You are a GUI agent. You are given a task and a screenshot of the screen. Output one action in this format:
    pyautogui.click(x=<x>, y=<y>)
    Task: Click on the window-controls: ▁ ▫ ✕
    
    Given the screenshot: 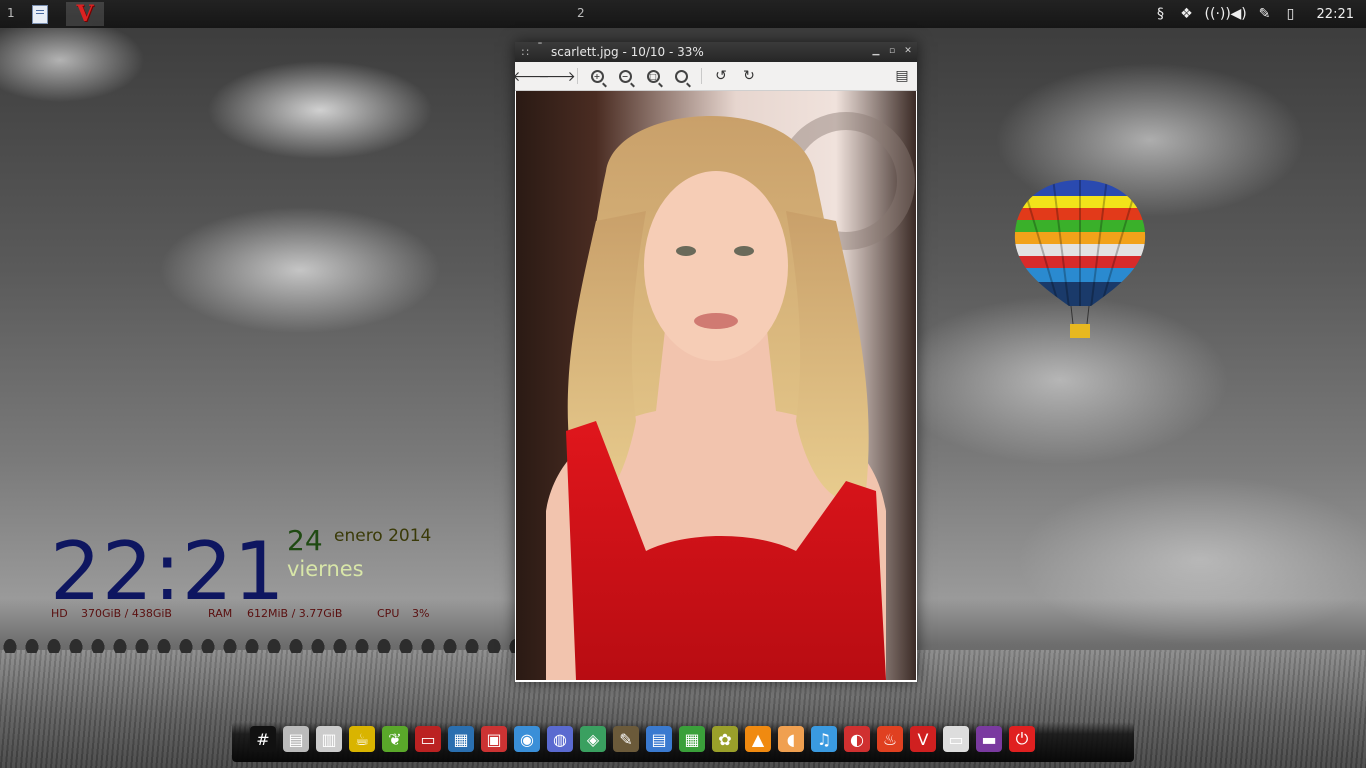 What is the action you would take?
    pyautogui.click(x=892, y=51)
    